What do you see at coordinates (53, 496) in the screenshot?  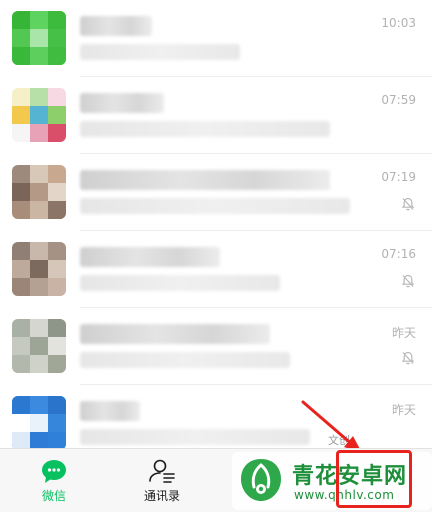 I see `tab-label: 微信` at bounding box center [53, 496].